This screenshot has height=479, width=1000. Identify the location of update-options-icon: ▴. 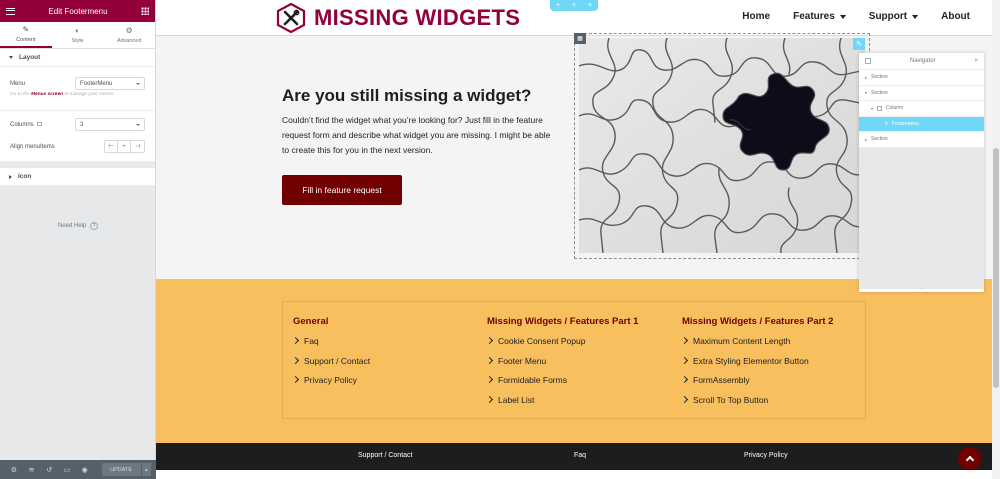
(145, 469).